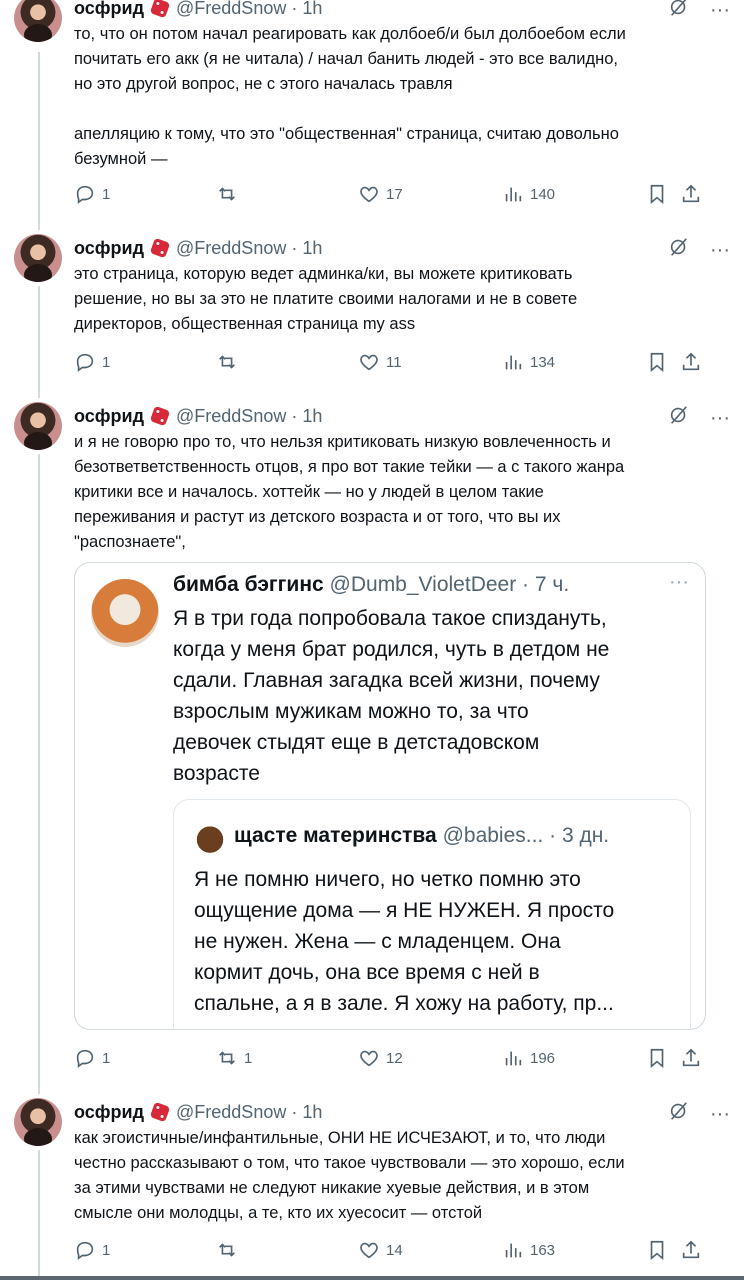 Image resolution: width=744 pixels, height=1280 pixels. Describe the element at coordinates (526, 835) in the screenshot. I see `nested-quoted-author-handle: @babies... · 3 дн.` at that location.